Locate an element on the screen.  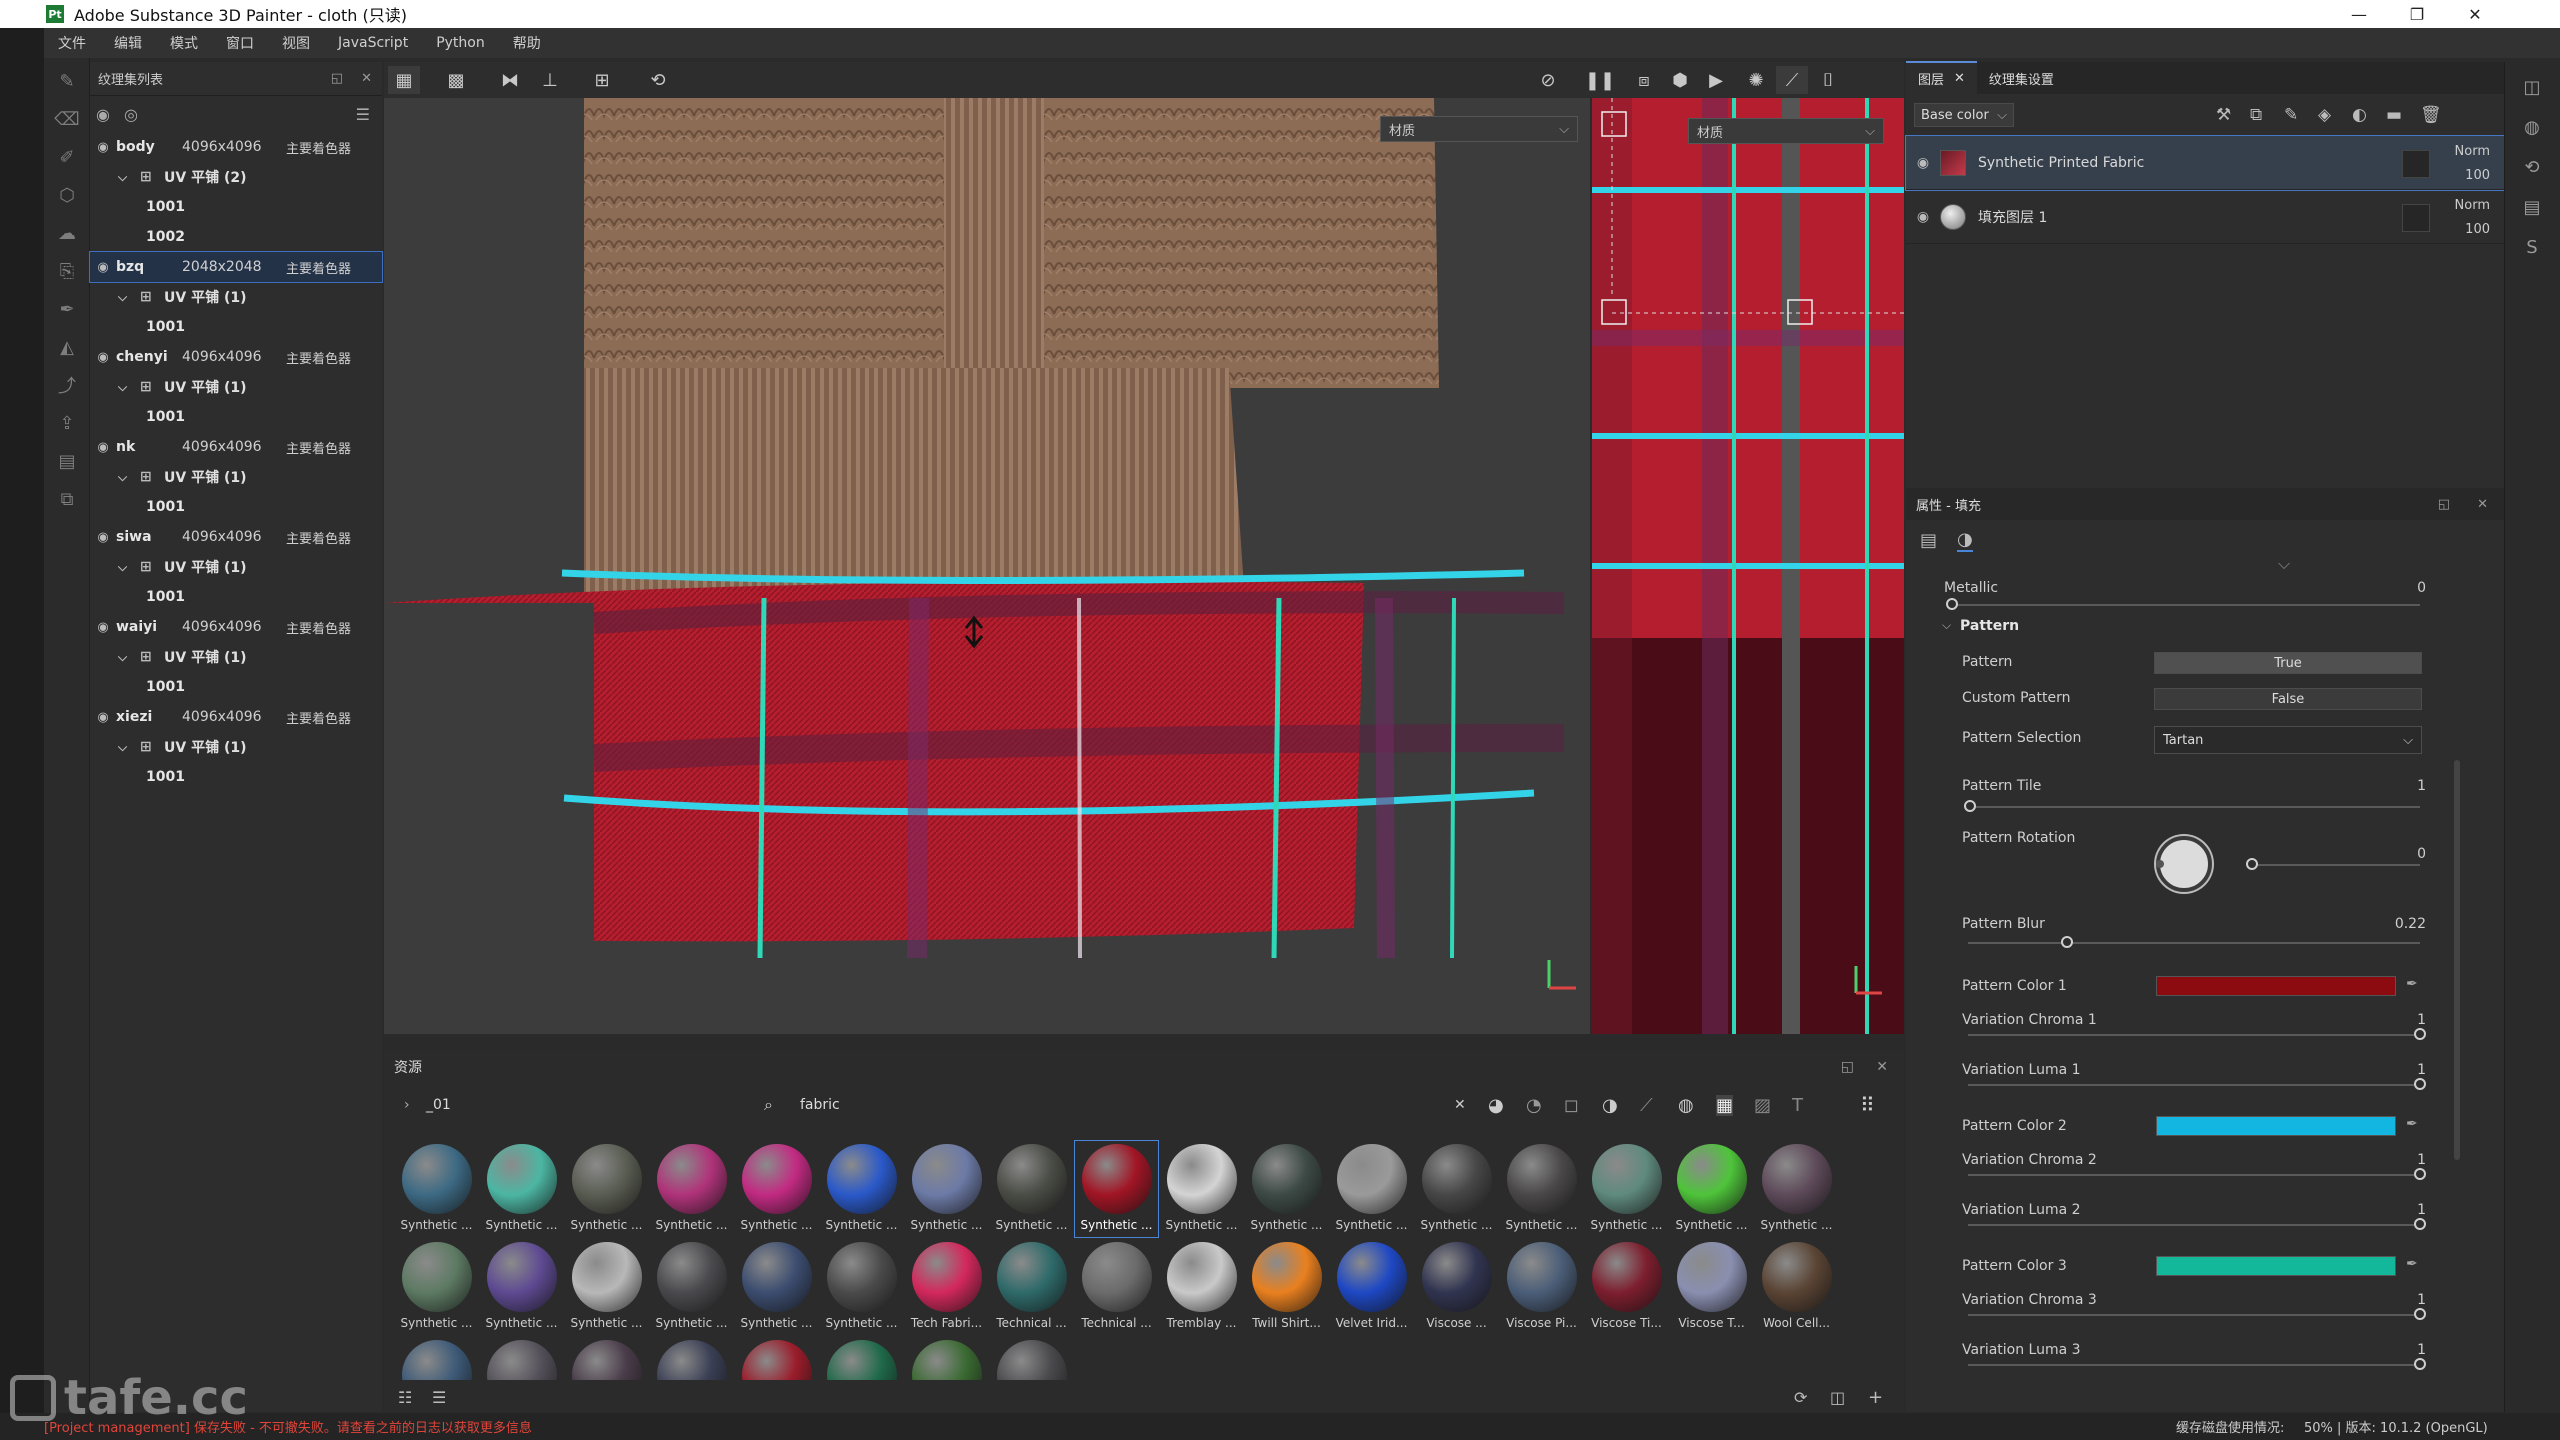
search-input: fabric is located at coordinates (820, 1105).